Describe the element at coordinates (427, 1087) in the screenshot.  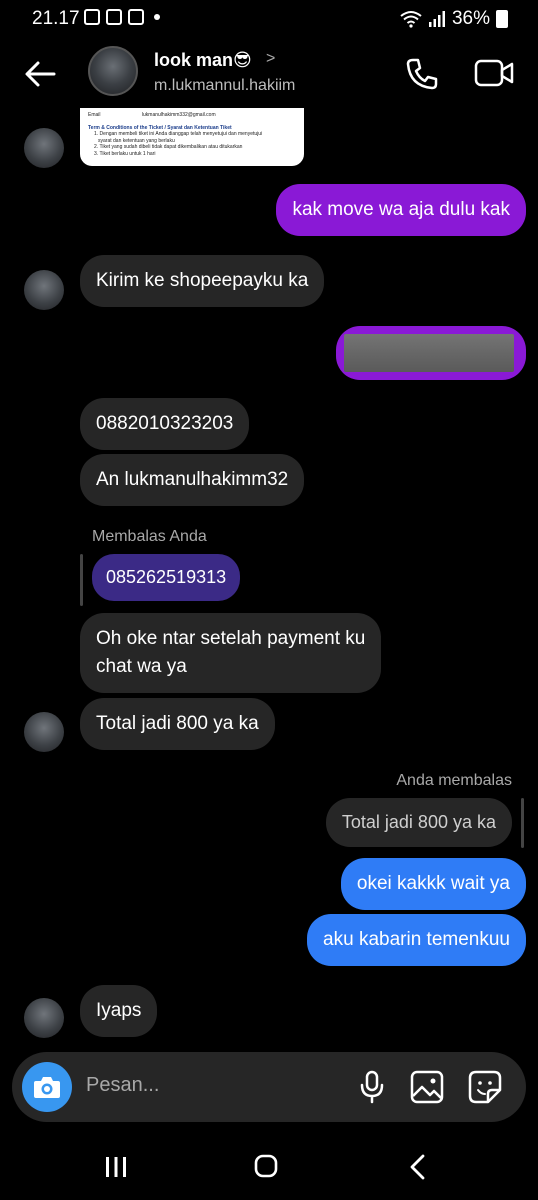
I see `gallery-icon` at that location.